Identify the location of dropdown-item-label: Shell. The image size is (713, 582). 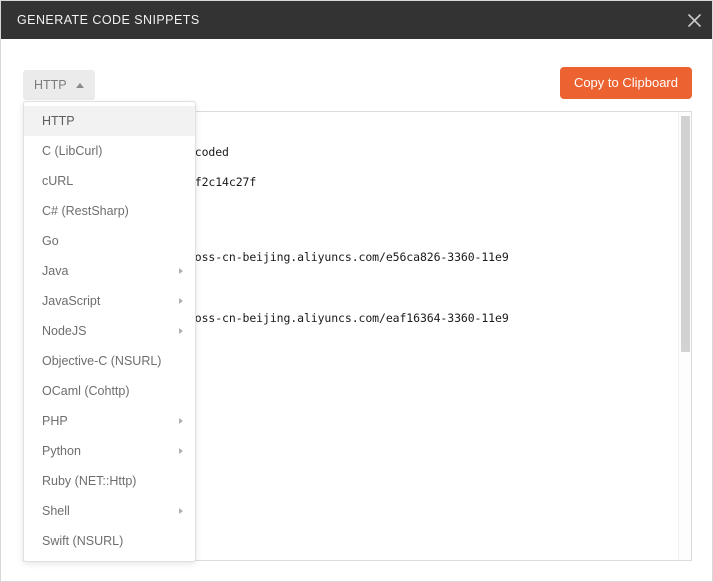
(56, 511).